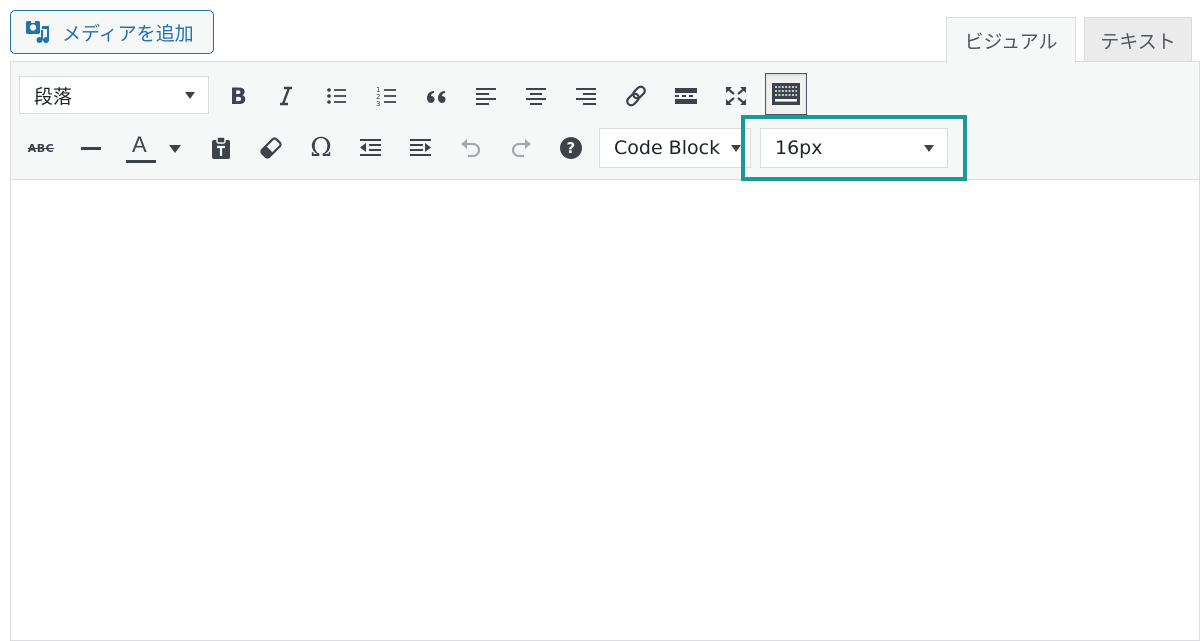 This screenshot has width=1200, height=641. What do you see at coordinates (53, 96) in the screenshot?
I see `format-select-value: 段落` at bounding box center [53, 96].